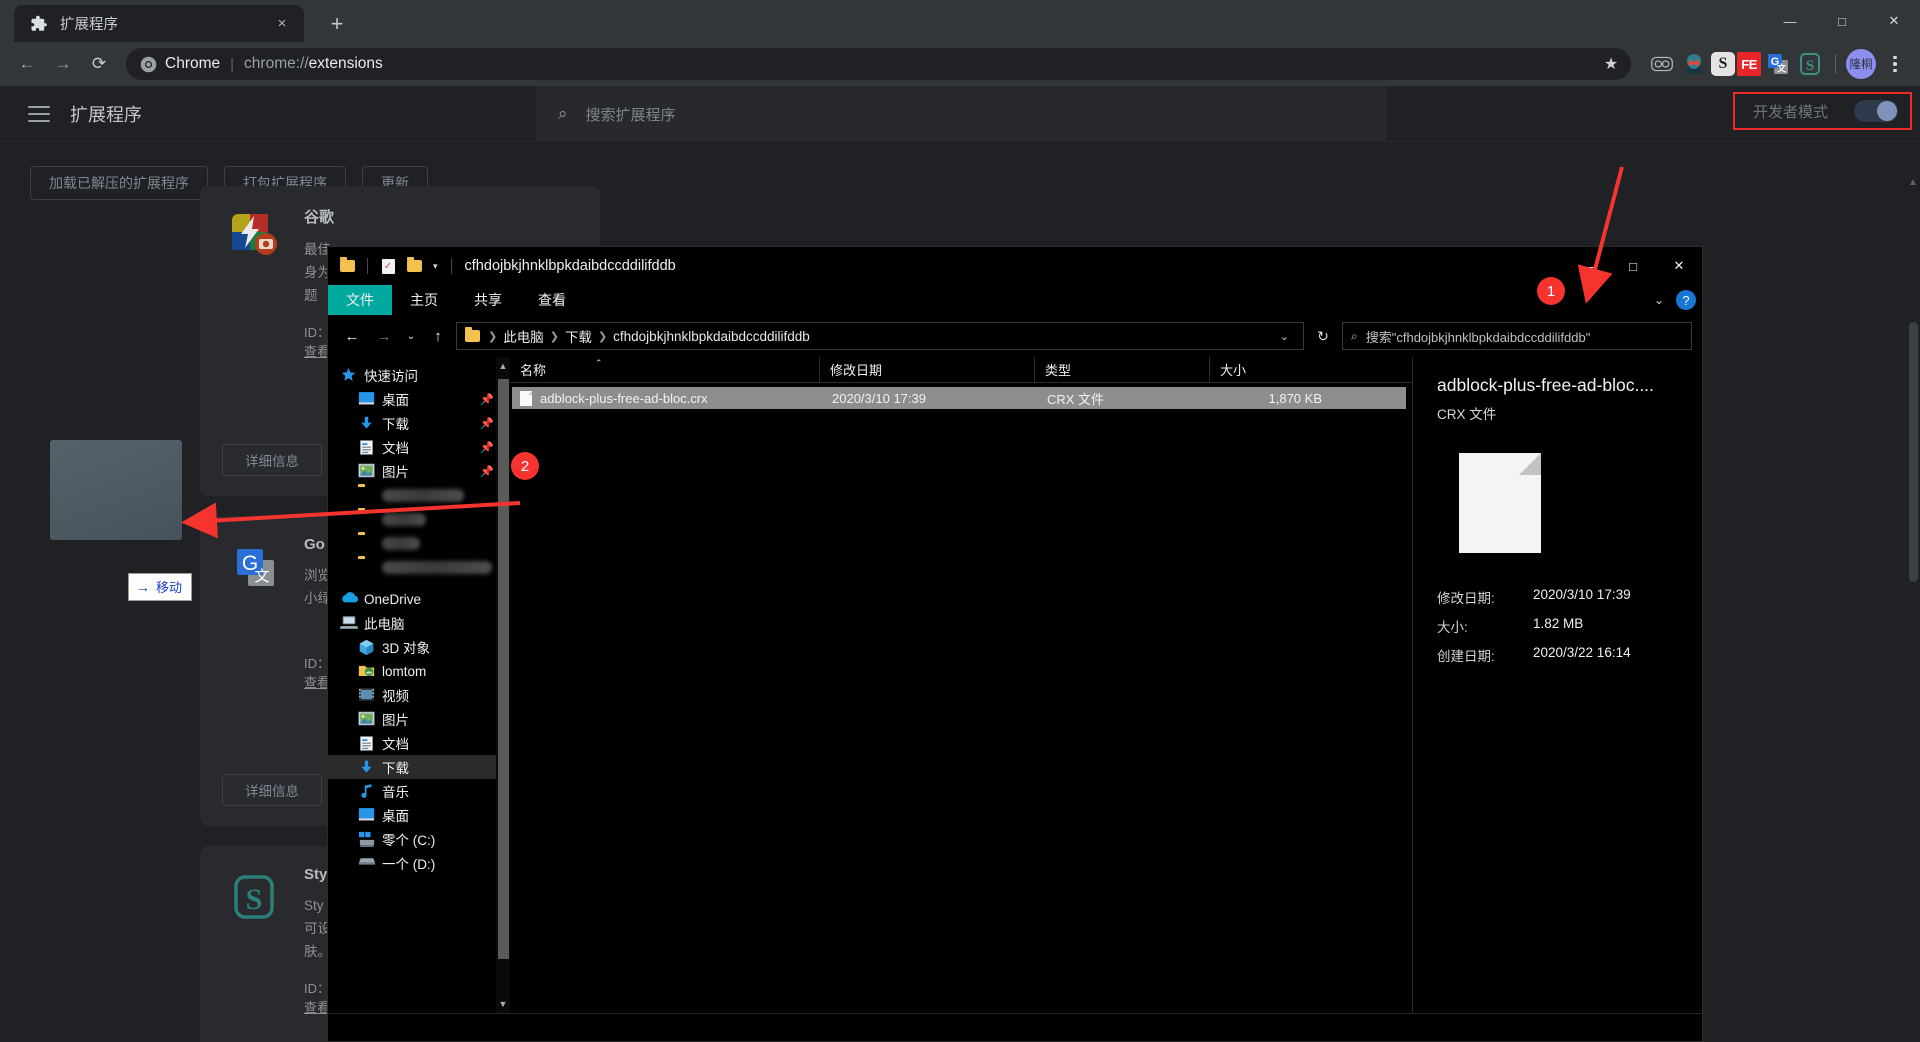  Describe the element at coordinates (419, 791) in the screenshot. I see `sidebar-item-music: 音乐` at that location.